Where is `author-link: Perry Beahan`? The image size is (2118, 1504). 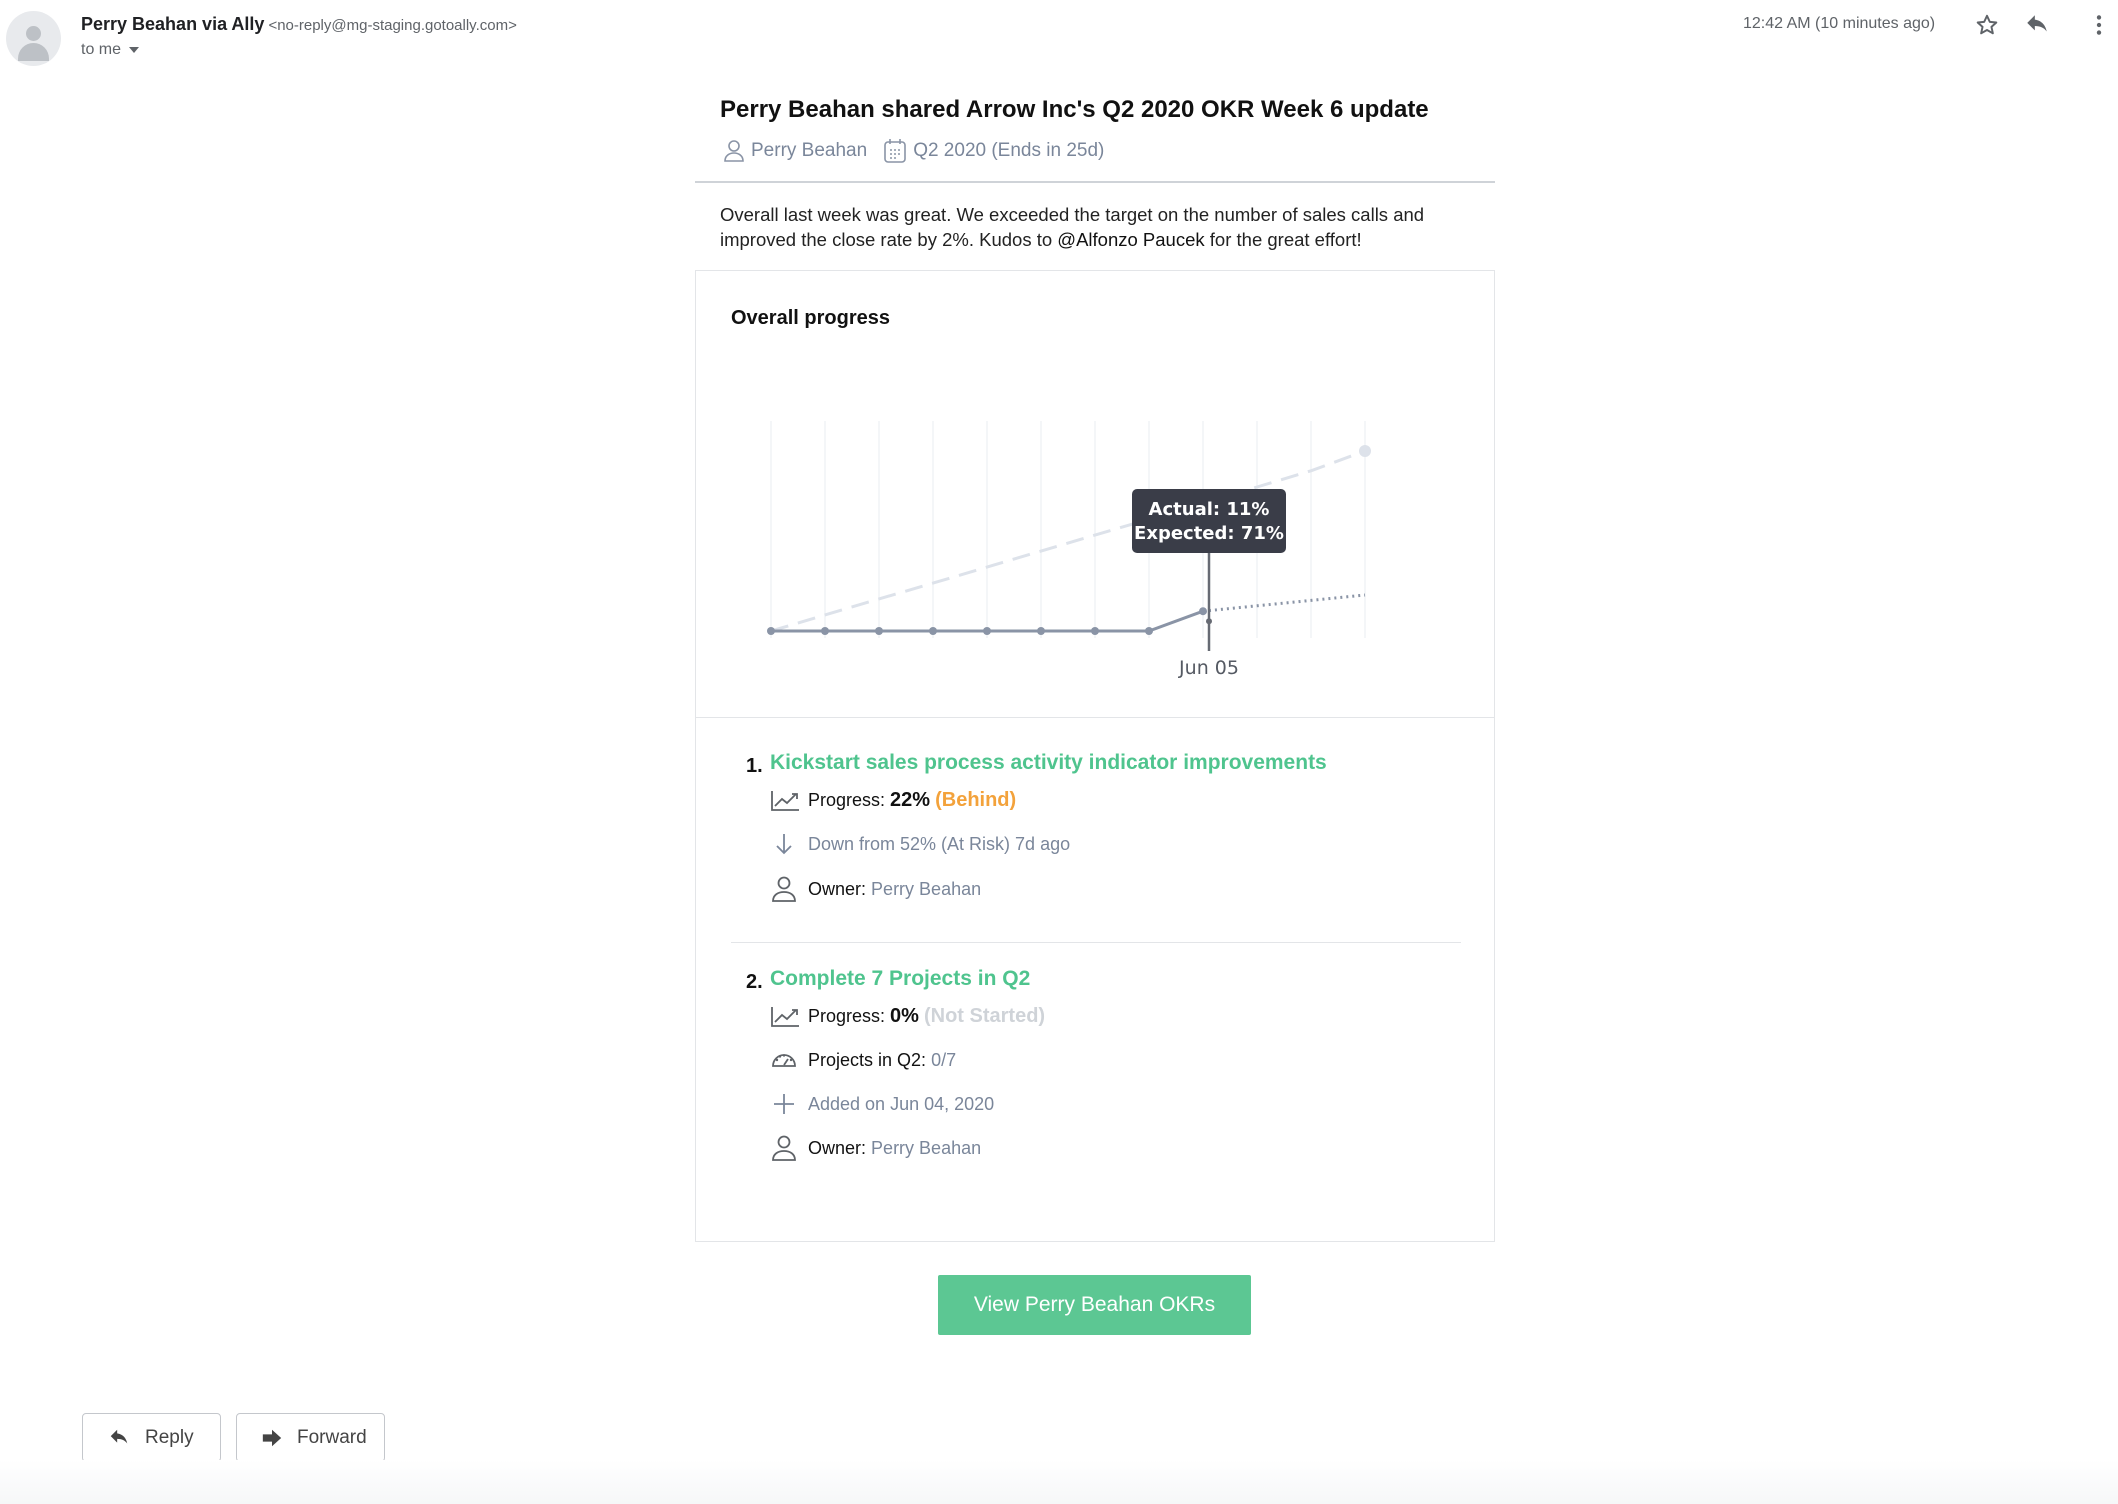 author-link: Perry Beahan is located at coordinates (809, 151).